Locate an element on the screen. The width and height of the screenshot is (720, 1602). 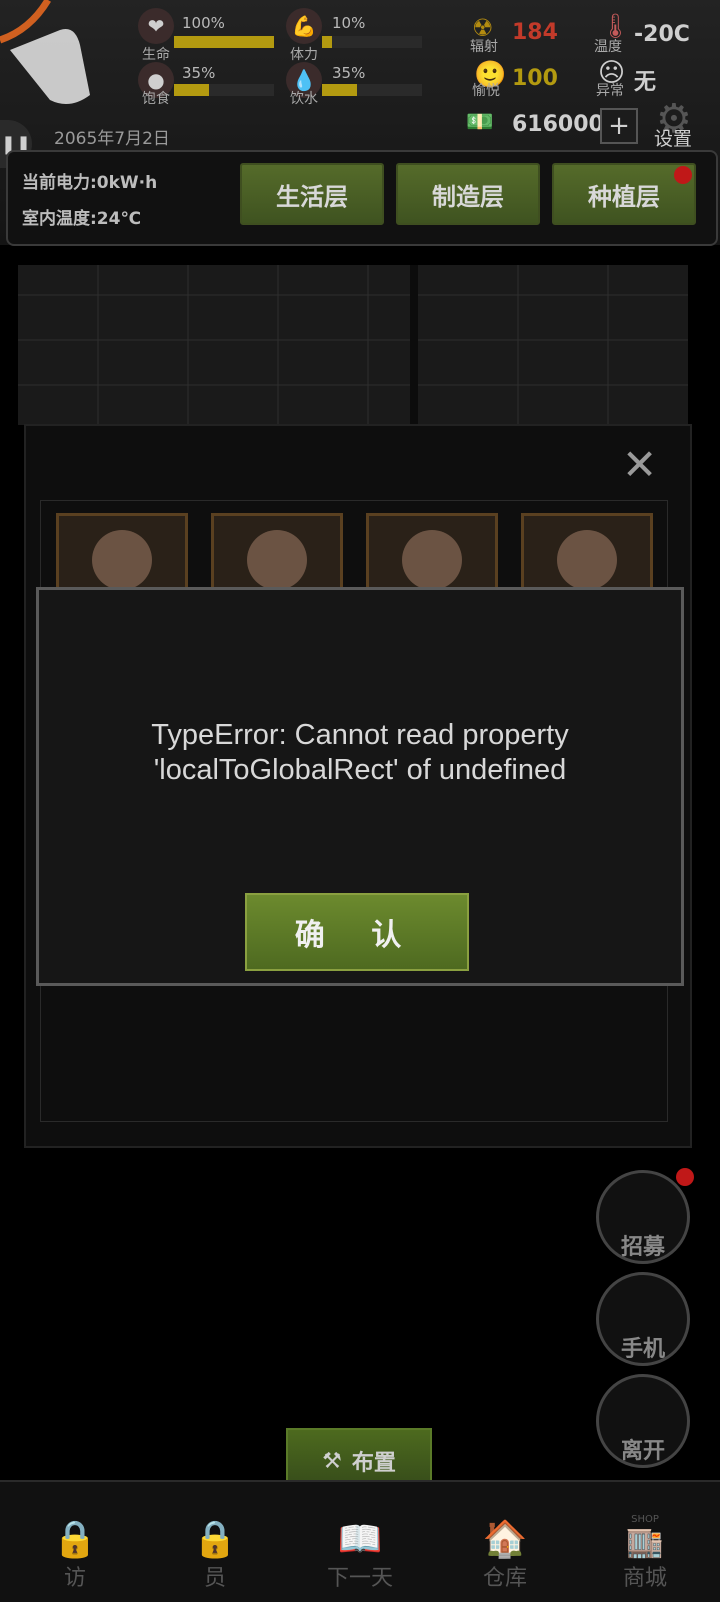
stat-food-bar is located at coordinates (224, 90).